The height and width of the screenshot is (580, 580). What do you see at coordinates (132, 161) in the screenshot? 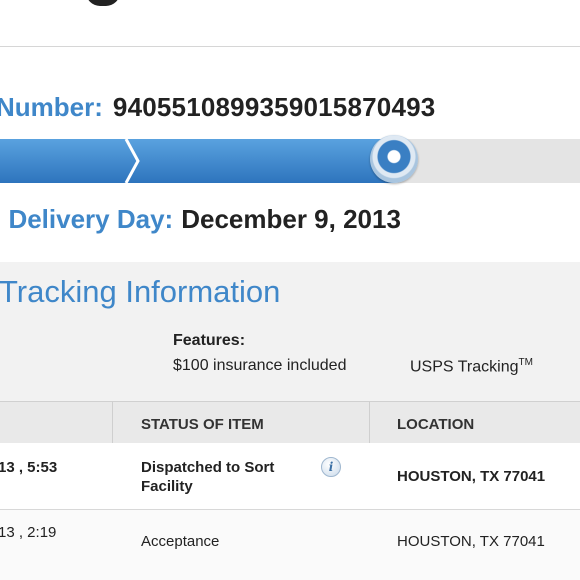
I see `progress-chevron-icon` at bounding box center [132, 161].